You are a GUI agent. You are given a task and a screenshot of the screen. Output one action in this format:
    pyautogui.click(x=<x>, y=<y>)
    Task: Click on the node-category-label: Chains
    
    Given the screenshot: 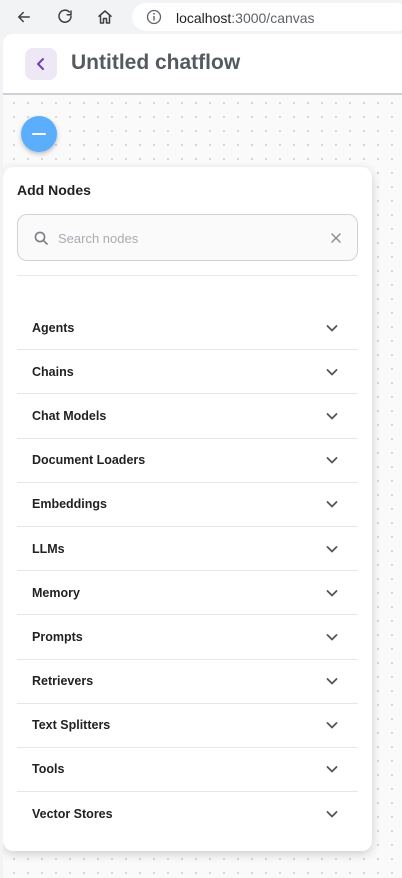 What is the action you would take?
    pyautogui.click(x=53, y=371)
    